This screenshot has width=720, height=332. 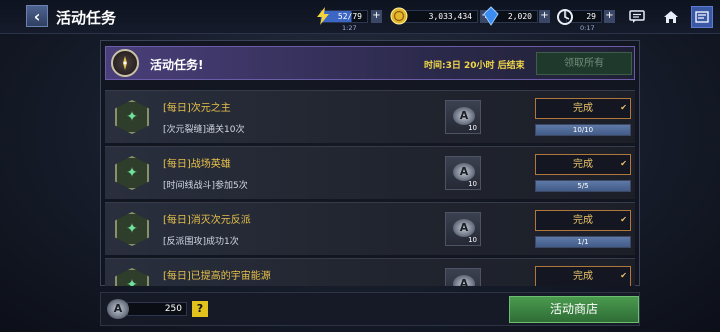 I want to click on energy-timer: 1:27, so click(x=349, y=28).